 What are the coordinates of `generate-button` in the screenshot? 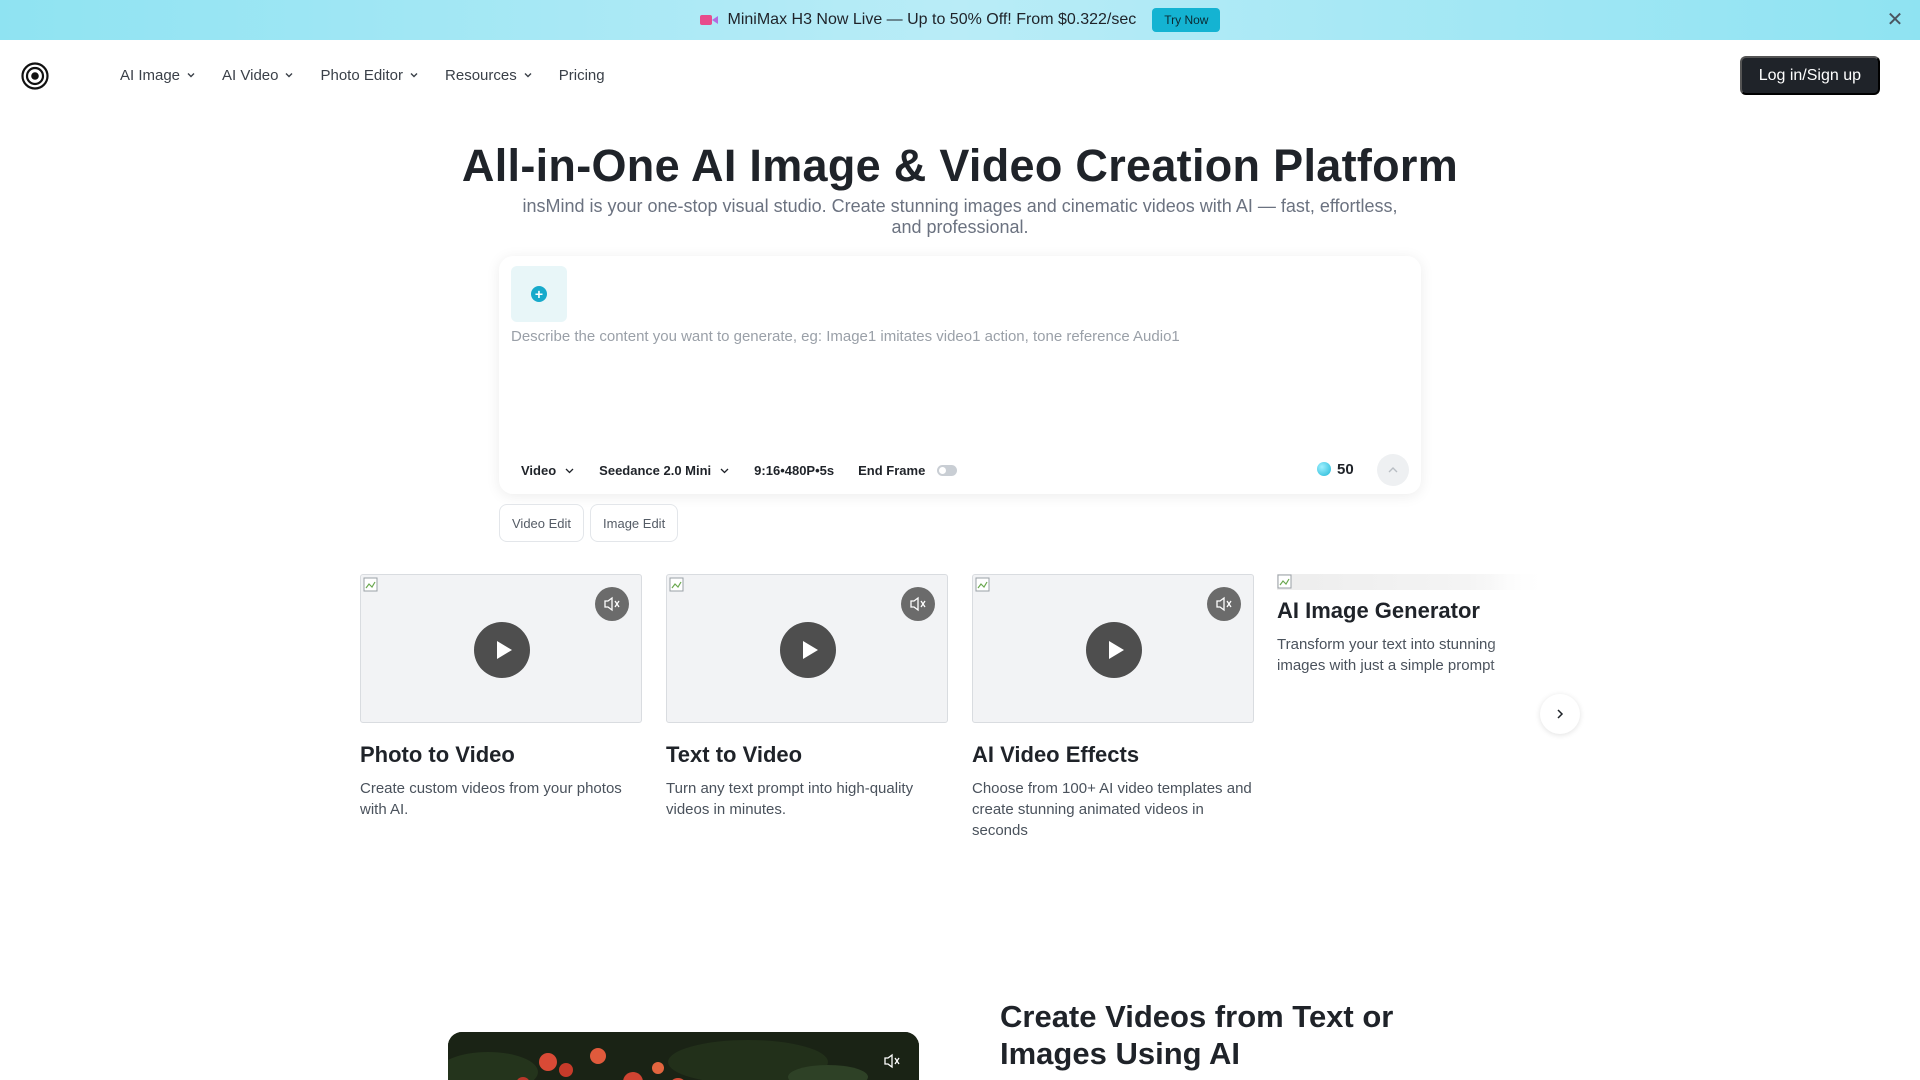 It's located at (1393, 470).